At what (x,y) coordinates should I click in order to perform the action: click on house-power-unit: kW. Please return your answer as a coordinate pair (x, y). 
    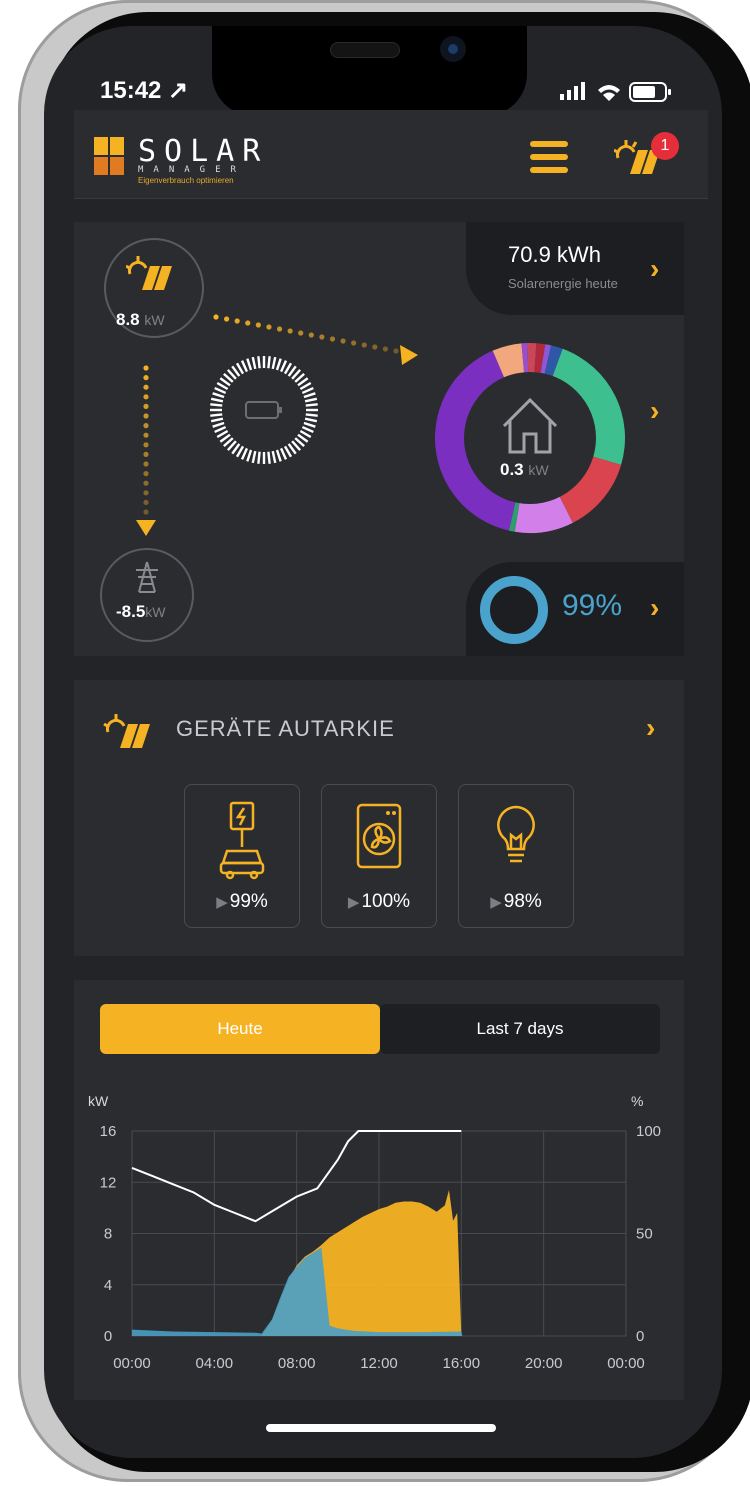
    Looking at the image, I should click on (538, 470).